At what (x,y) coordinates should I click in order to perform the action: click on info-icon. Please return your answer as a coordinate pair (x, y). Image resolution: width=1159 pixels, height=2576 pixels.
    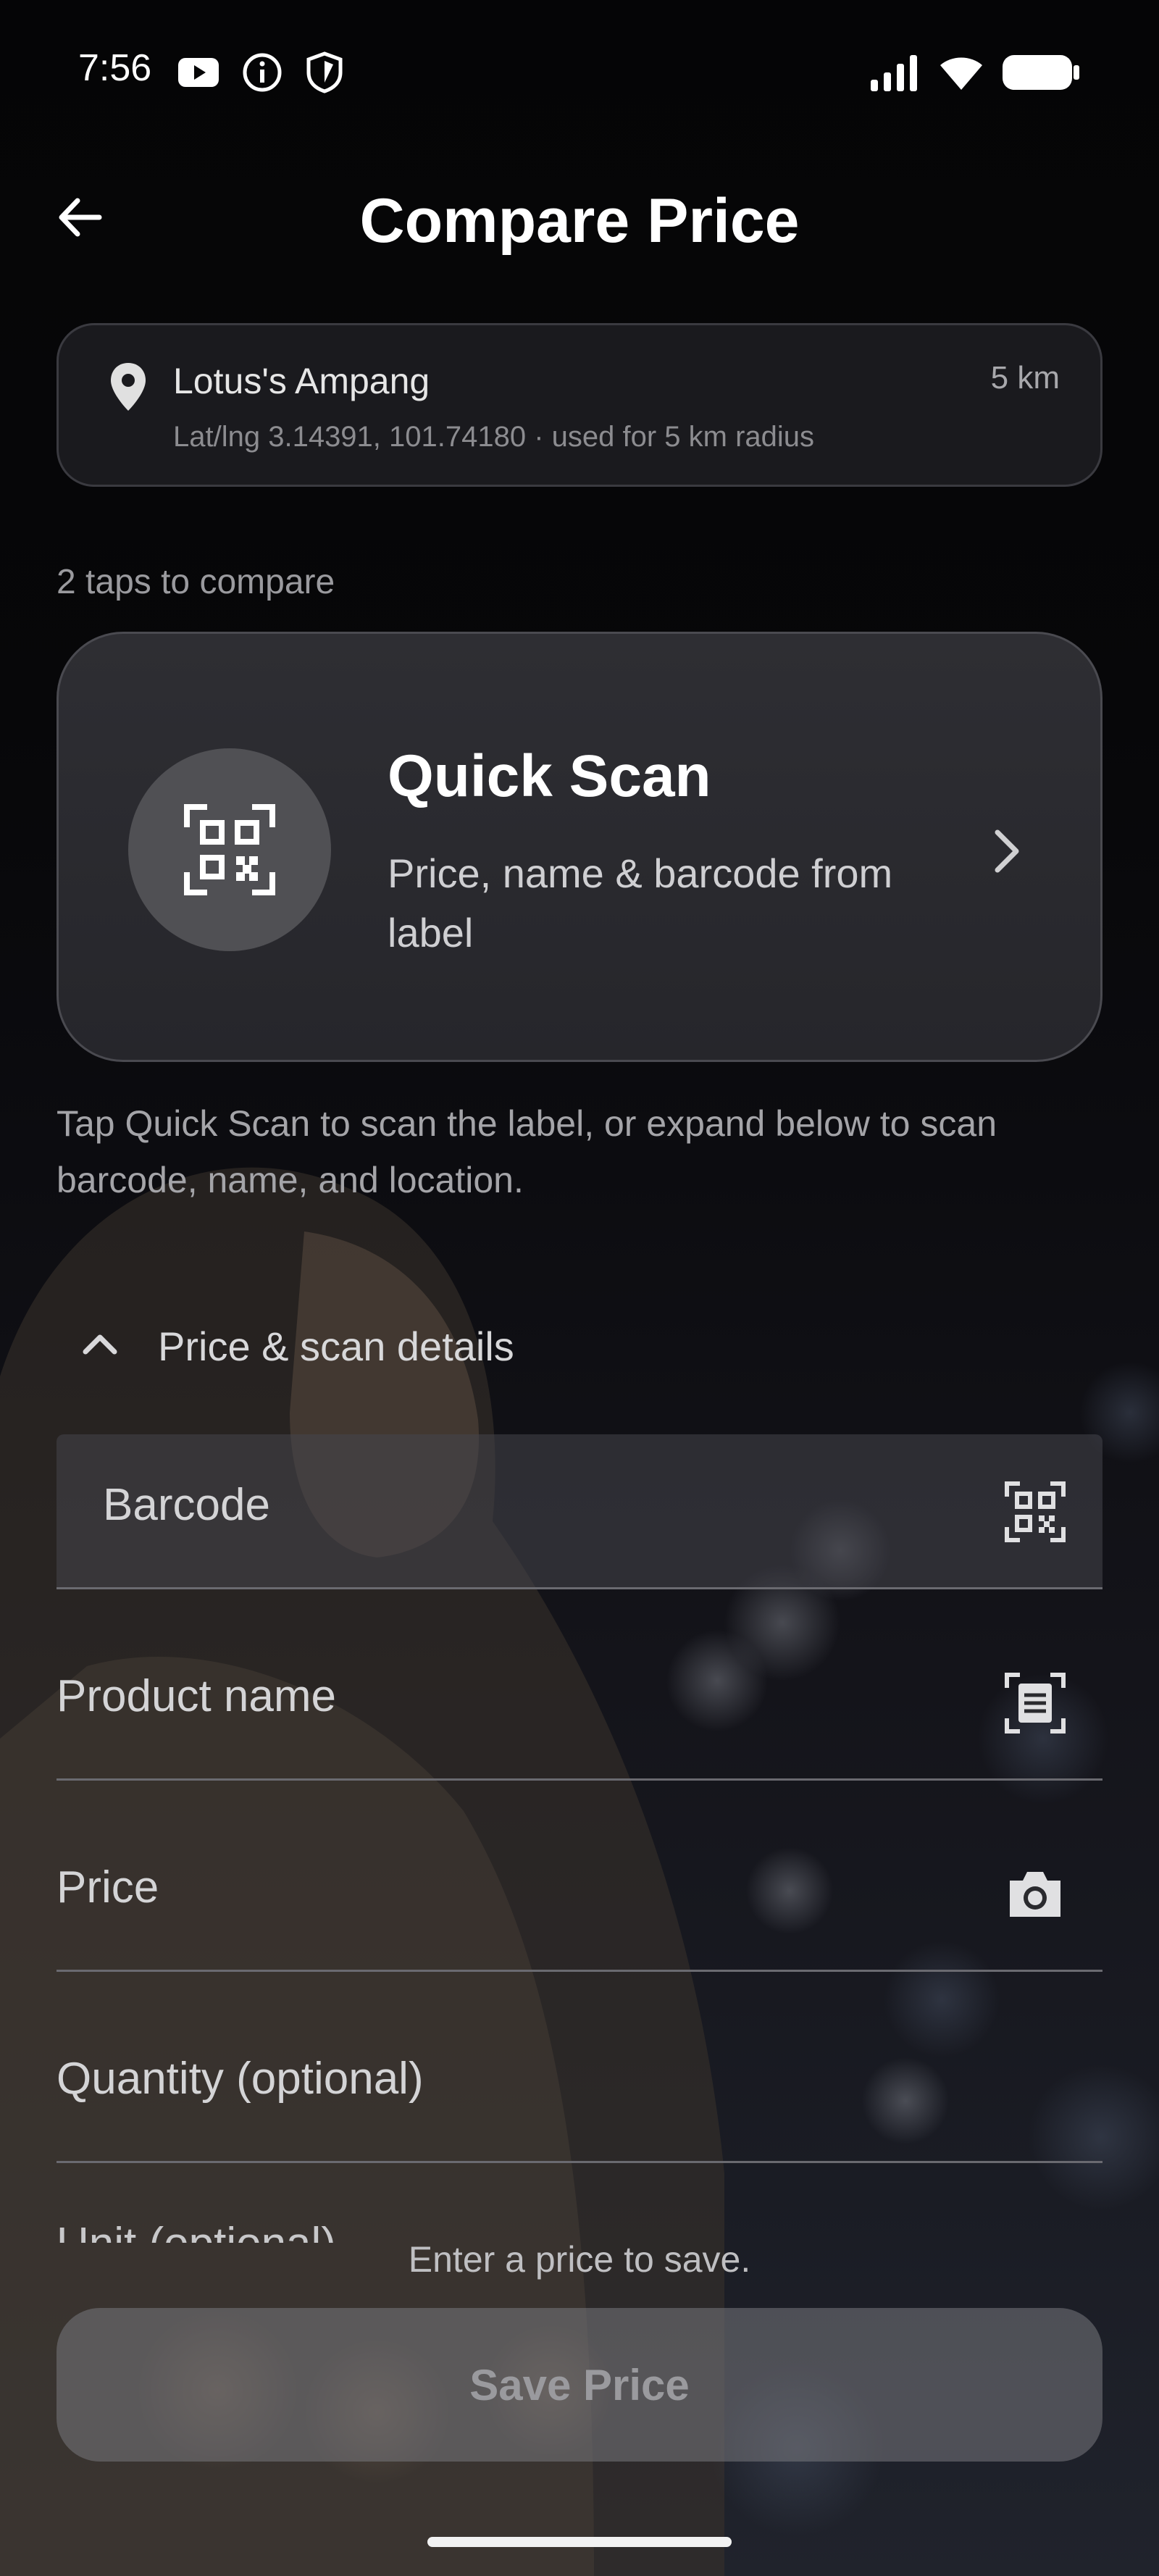
    Looking at the image, I should click on (262, 72).